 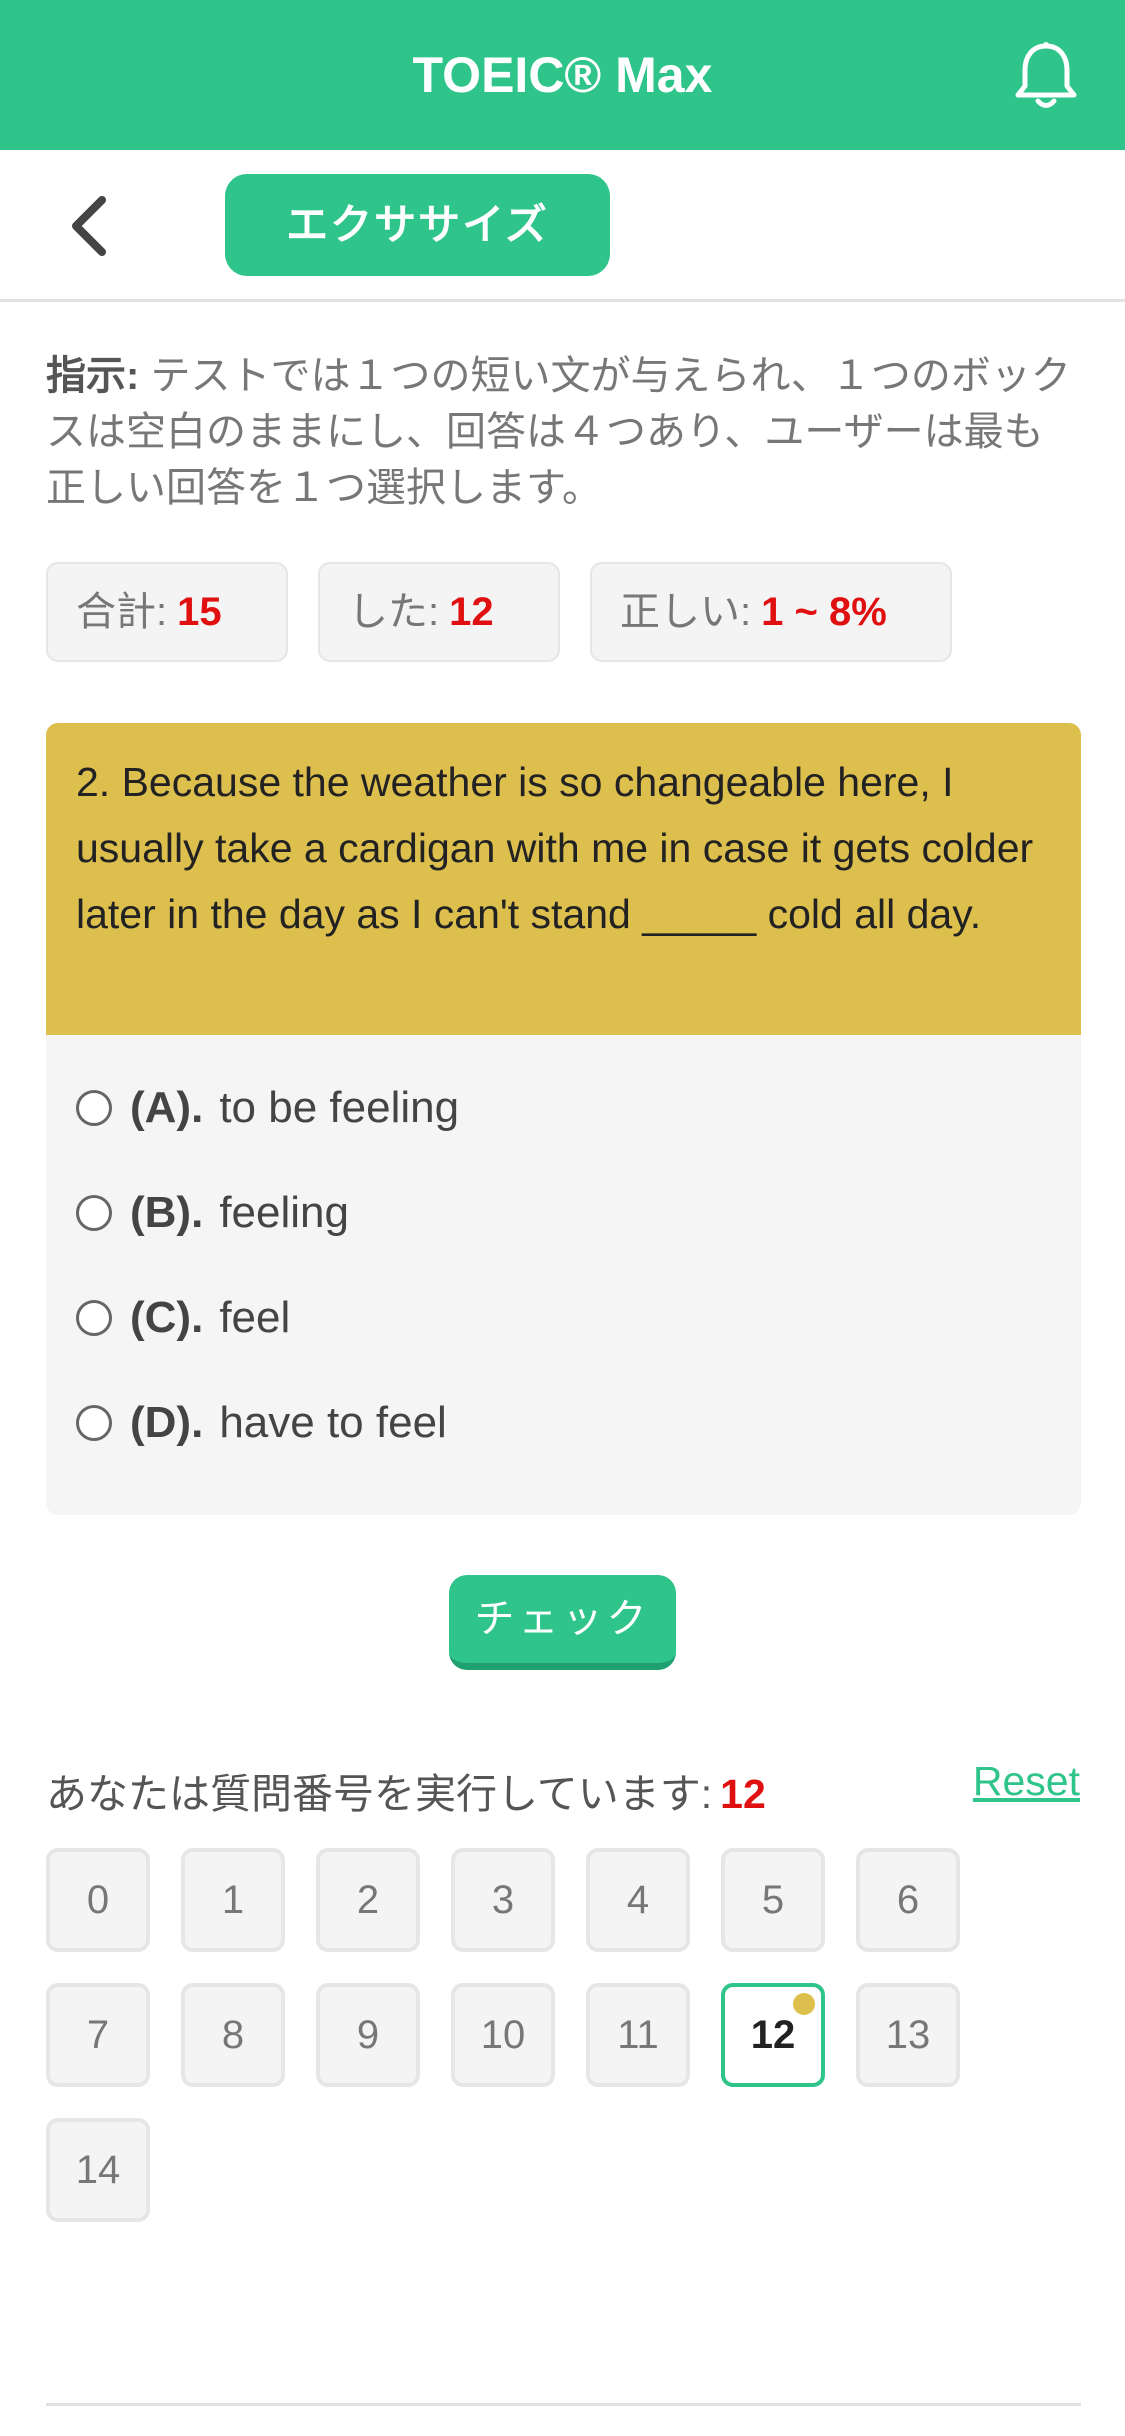 I want to click on question-number-button: 3, so click(x=503, y=1900).